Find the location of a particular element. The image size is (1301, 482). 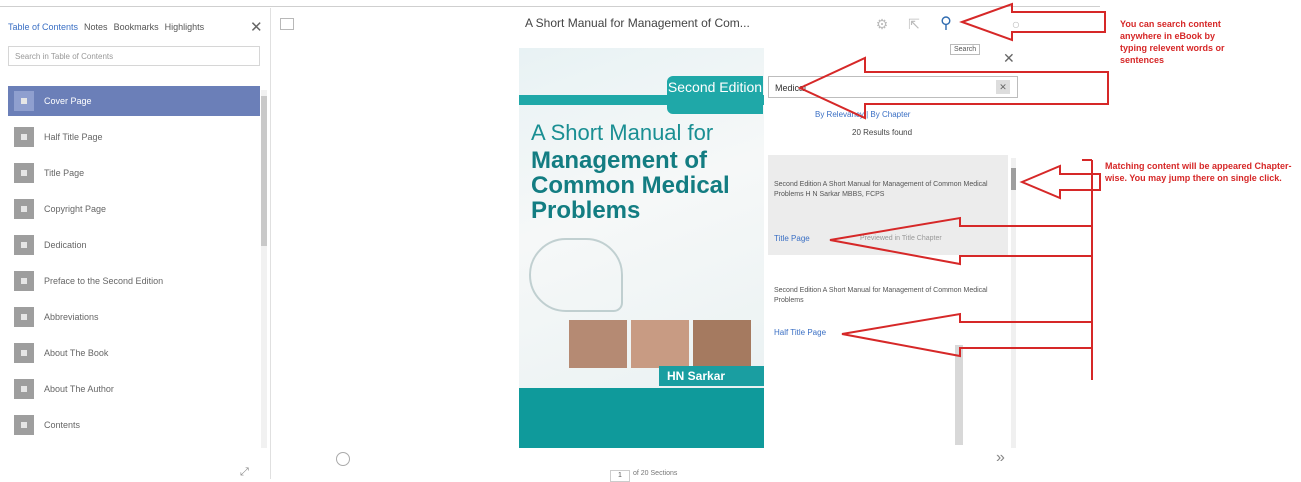

sort-options: By Relevancy | By Chapter is located at coordinates (862, 114).